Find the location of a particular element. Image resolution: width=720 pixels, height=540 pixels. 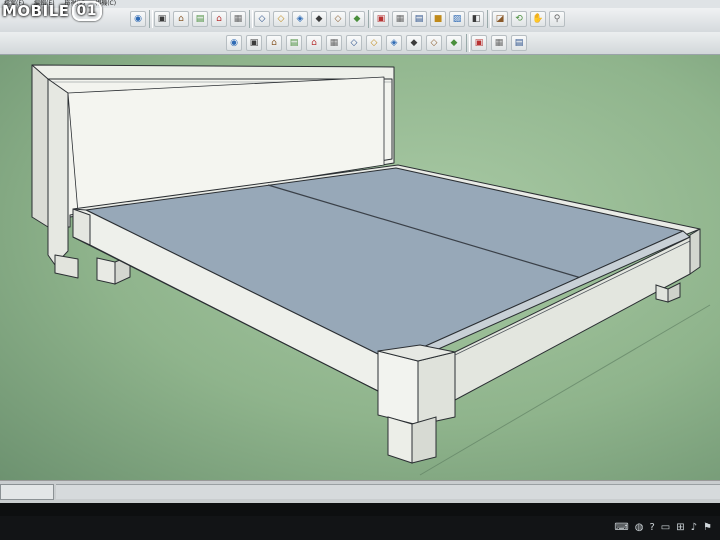

status-text-area is located at coordinates (388, 491).